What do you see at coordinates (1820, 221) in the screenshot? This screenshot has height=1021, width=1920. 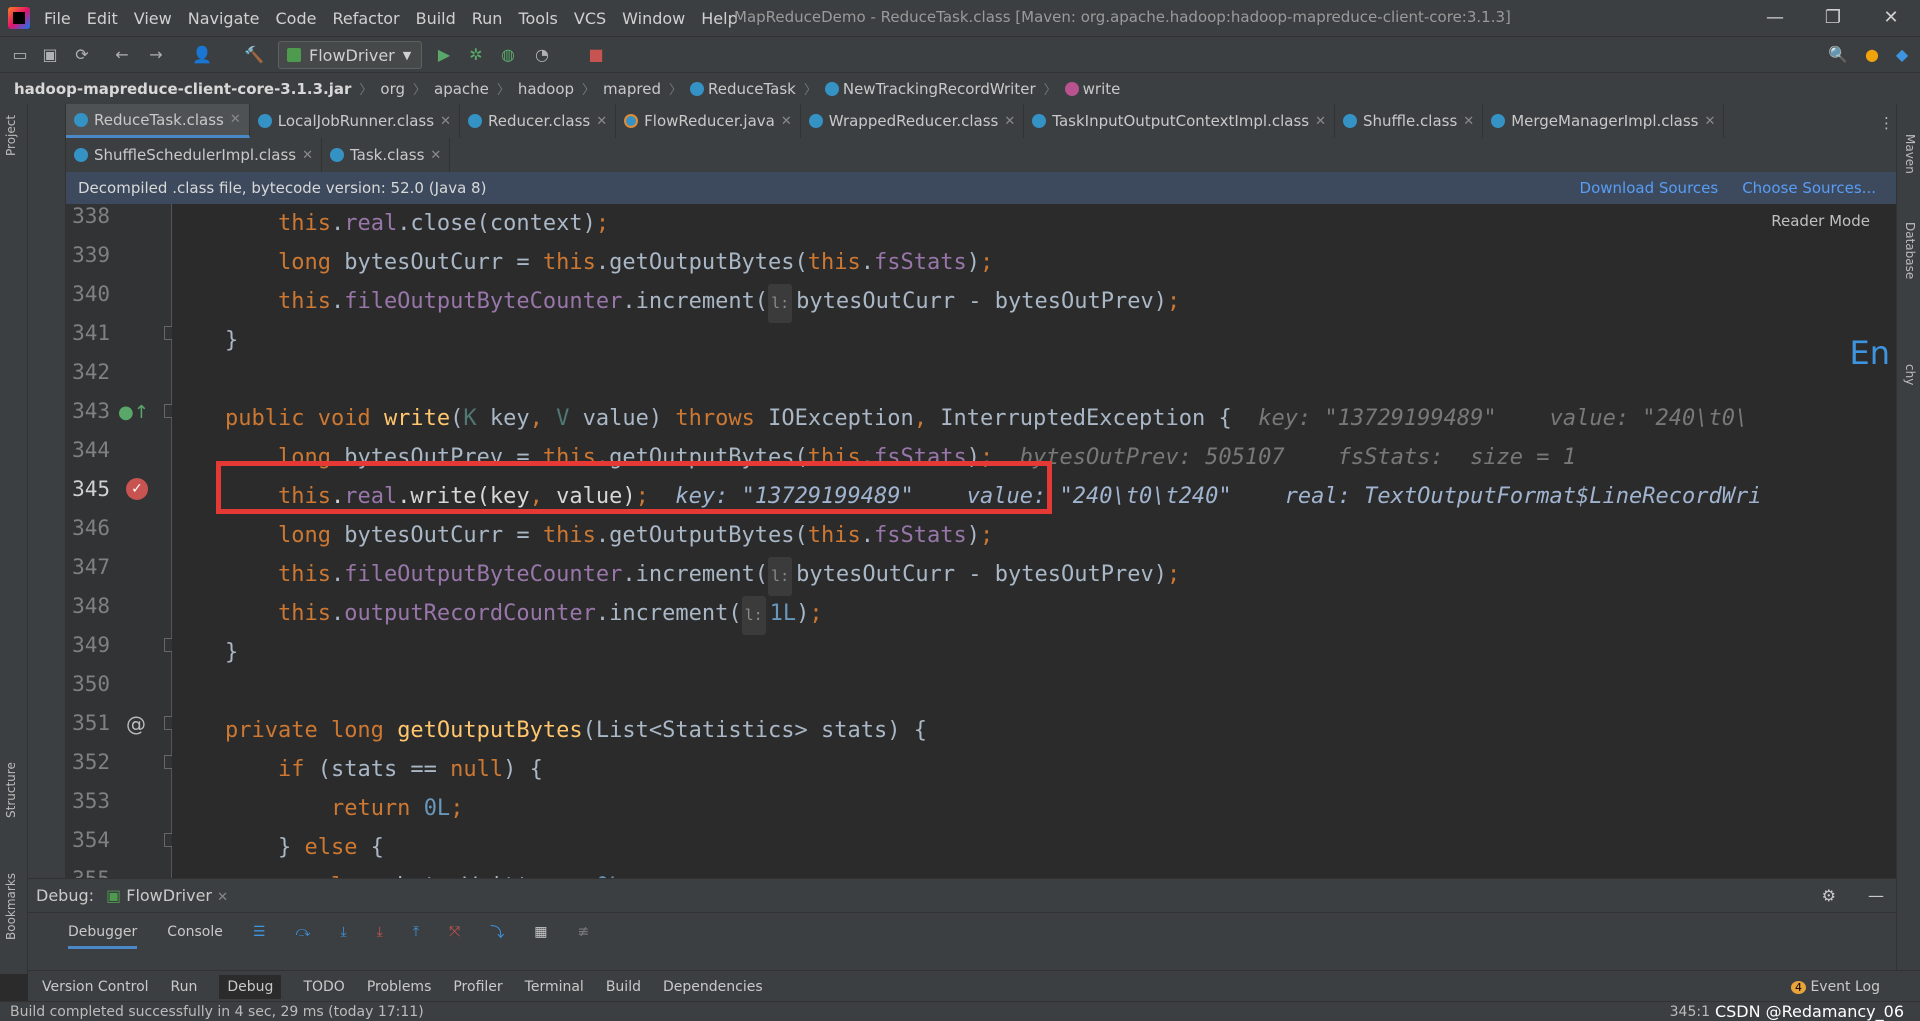 I see `reader-mode-toggle: Reader Mode` at bounding box center [1820, 221].